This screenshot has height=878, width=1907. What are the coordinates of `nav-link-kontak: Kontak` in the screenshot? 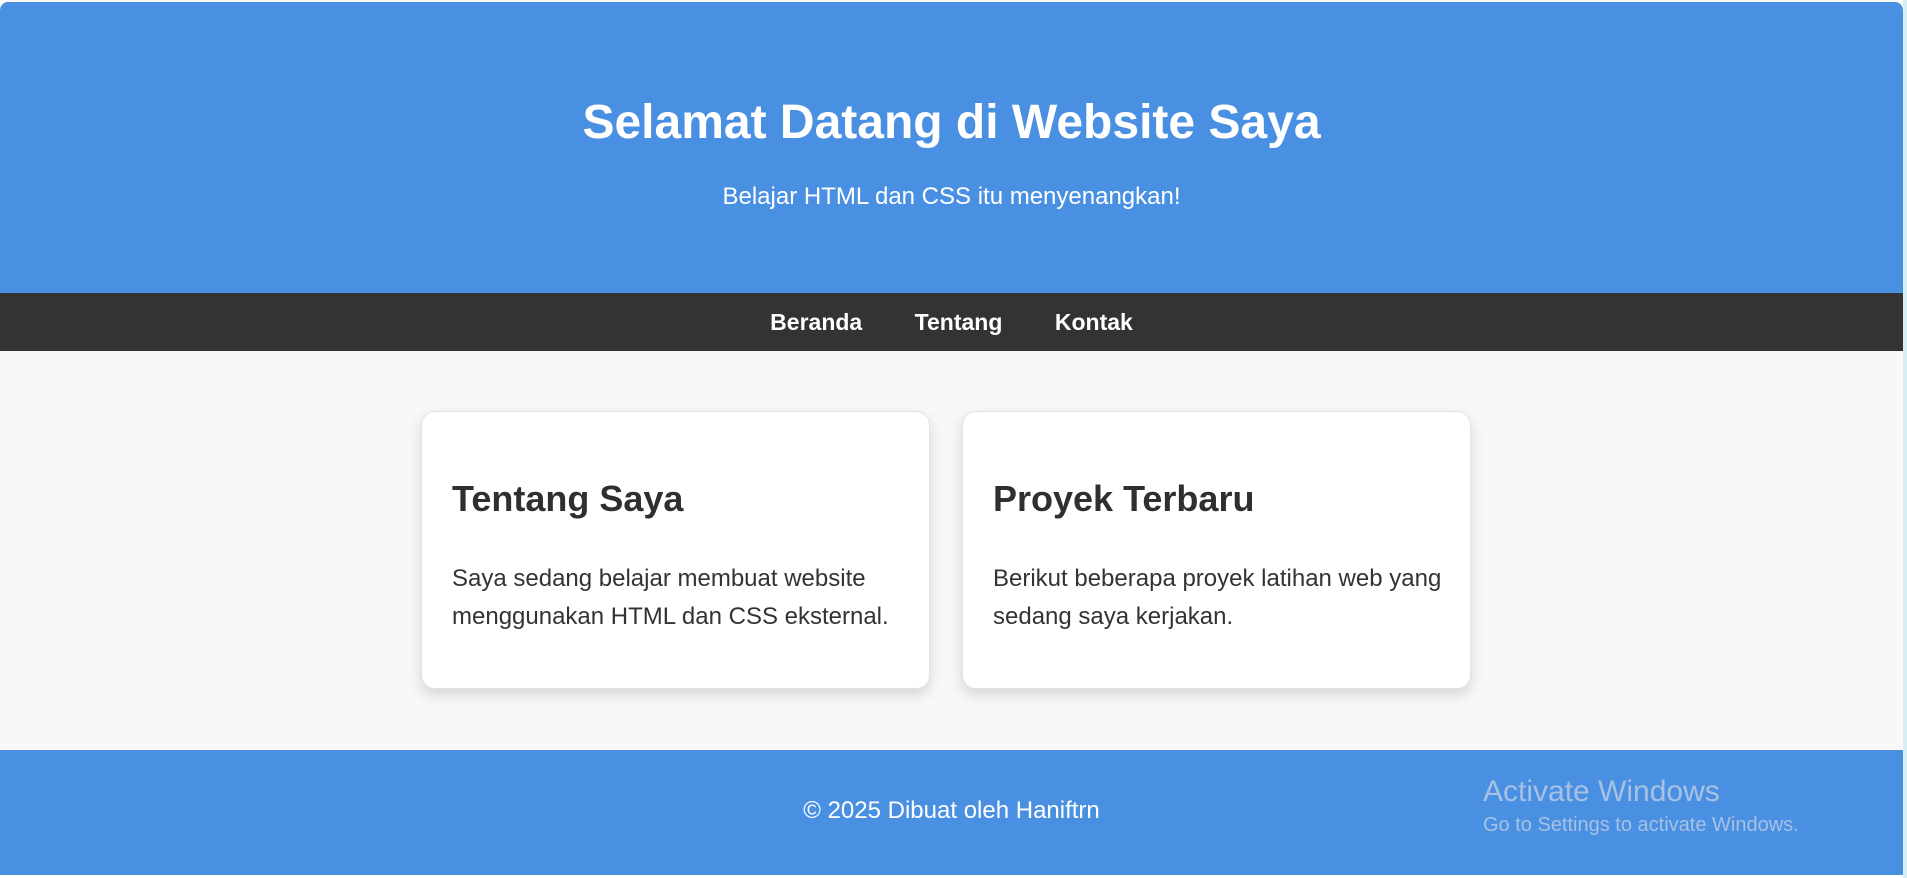 It's located at (1094, 322).